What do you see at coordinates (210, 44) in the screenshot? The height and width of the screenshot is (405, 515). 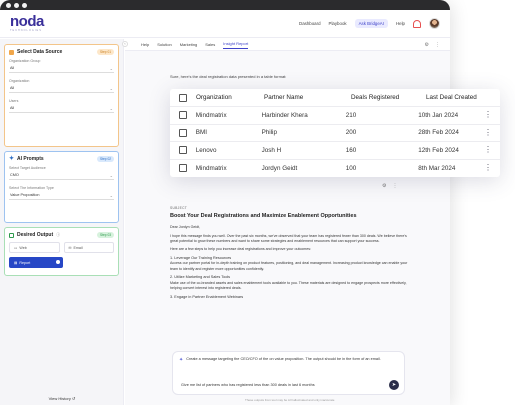 I see `tab-sales: Sales` at bounding box center [210, 44].